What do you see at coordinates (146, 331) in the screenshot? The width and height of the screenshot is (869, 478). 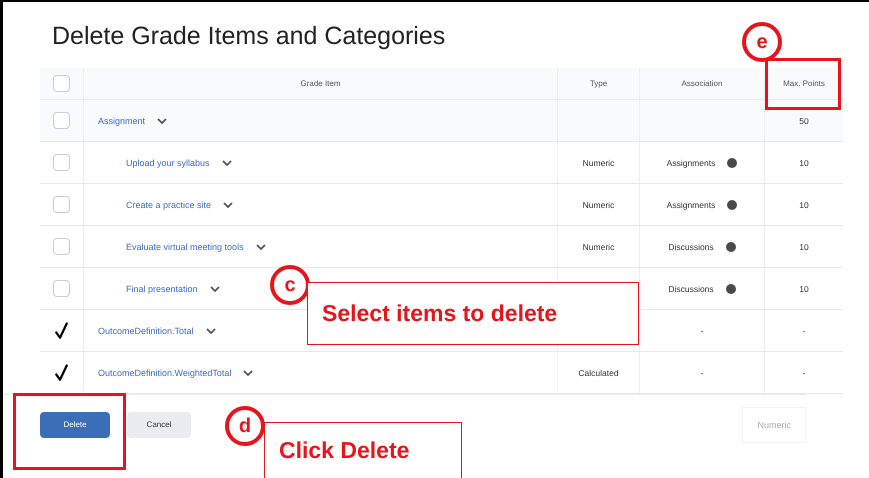 I see `grade-item-link: OutcomeDefinition.Total` at bounding box center [146, 331].